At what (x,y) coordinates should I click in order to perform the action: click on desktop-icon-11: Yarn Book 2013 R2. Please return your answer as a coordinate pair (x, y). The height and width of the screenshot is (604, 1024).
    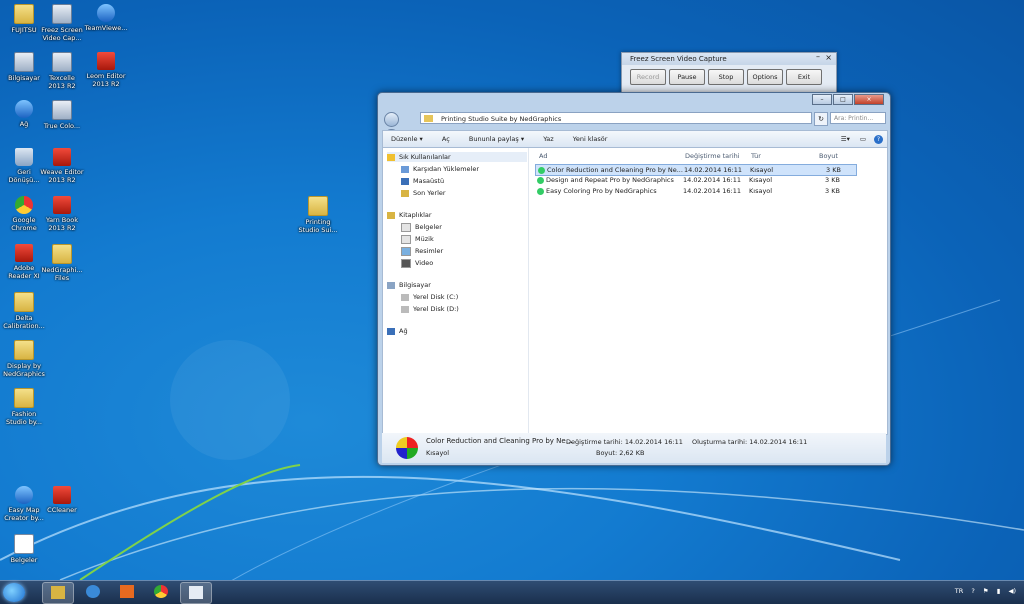
    Looking at the image, I should click on (62, 214).